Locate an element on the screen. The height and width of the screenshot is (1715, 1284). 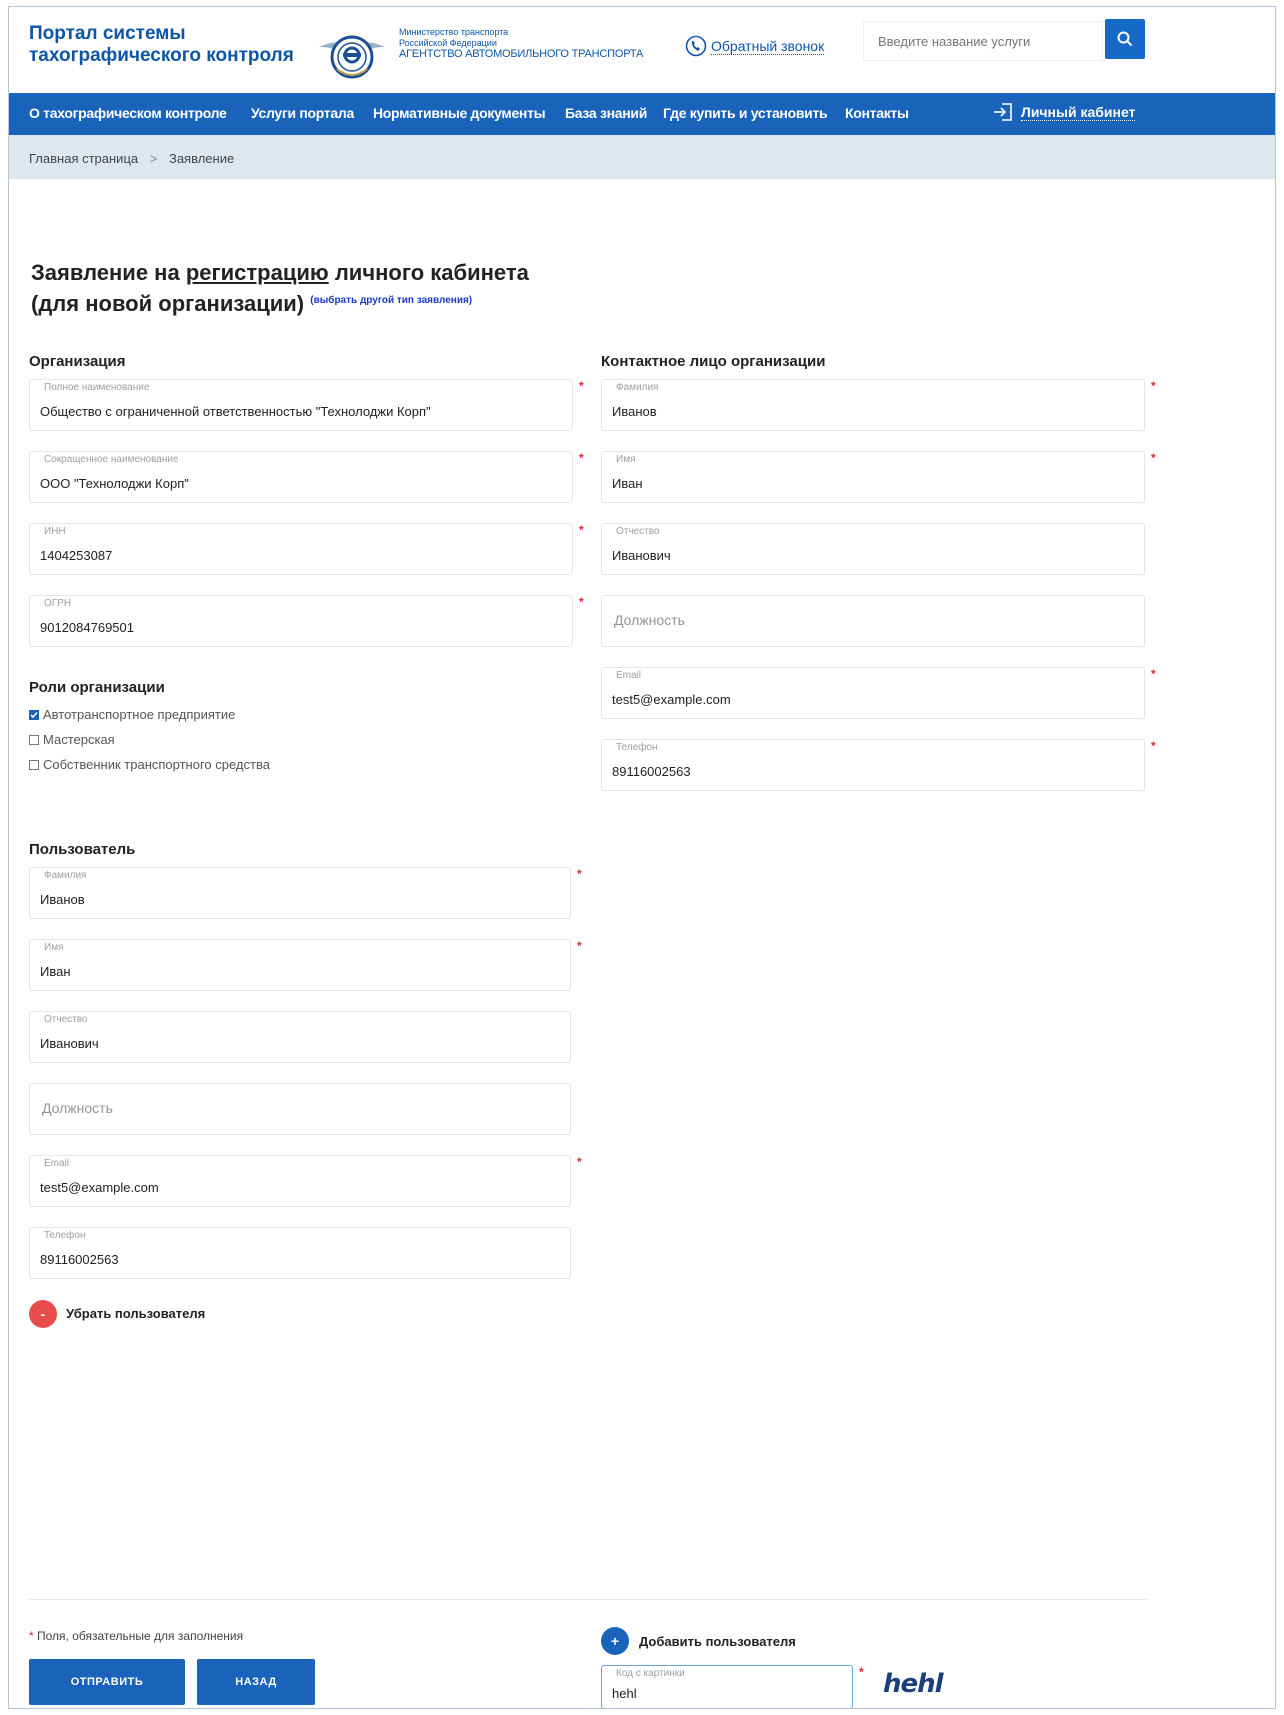
page-title-pre: Заявление на is located at coordinates (108, 272).